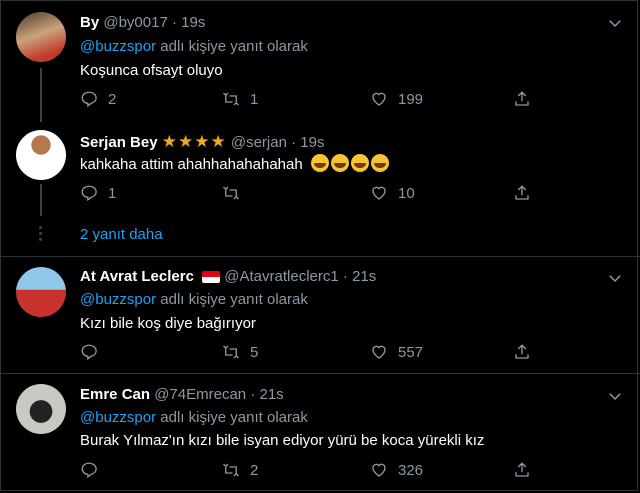 Image resolution: width=640 pixels, height=493 pixels. What do you see at coordinates (112, 99) in the screenshot?
I see `reply-count: 2` at bounding box center [112, 99].